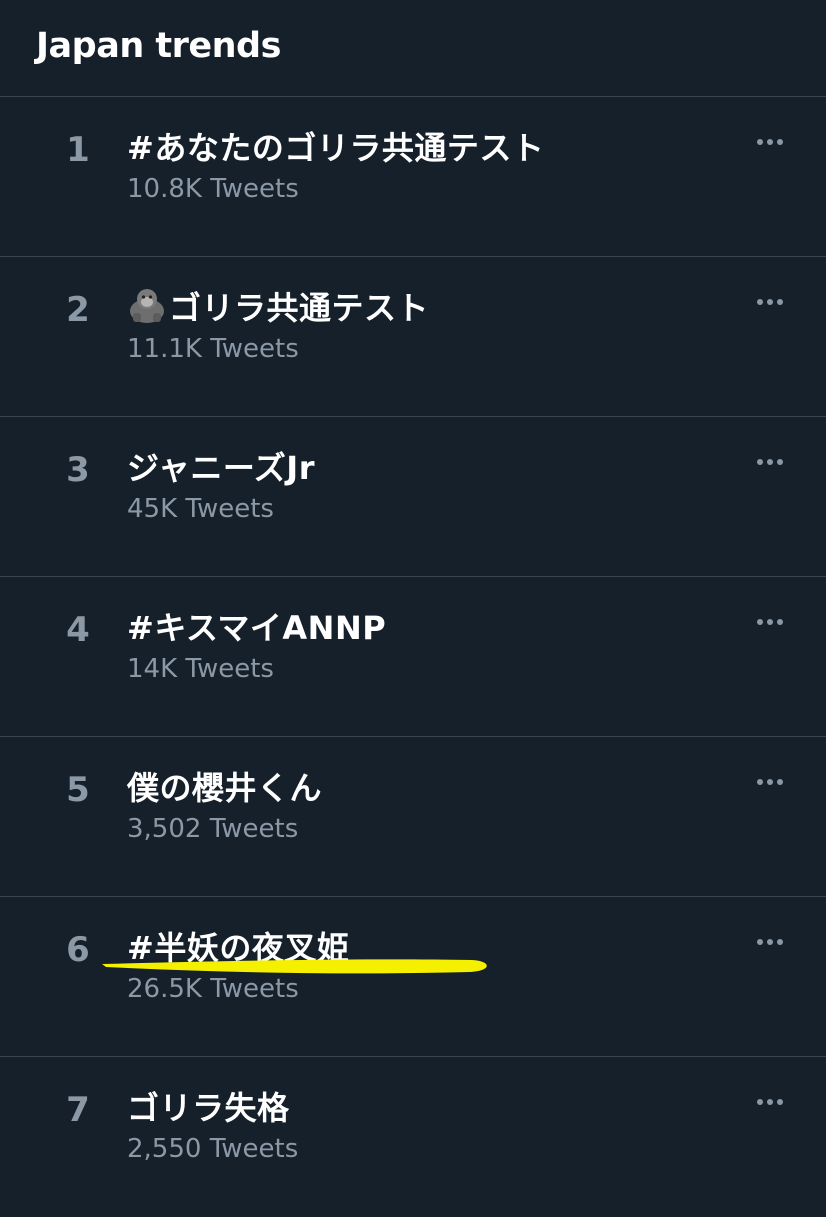 The image size is (826, 1217). Describe the element at coordinates (147, 306) in the screenshot. I see `gorilla-emoji-icon` at that location.